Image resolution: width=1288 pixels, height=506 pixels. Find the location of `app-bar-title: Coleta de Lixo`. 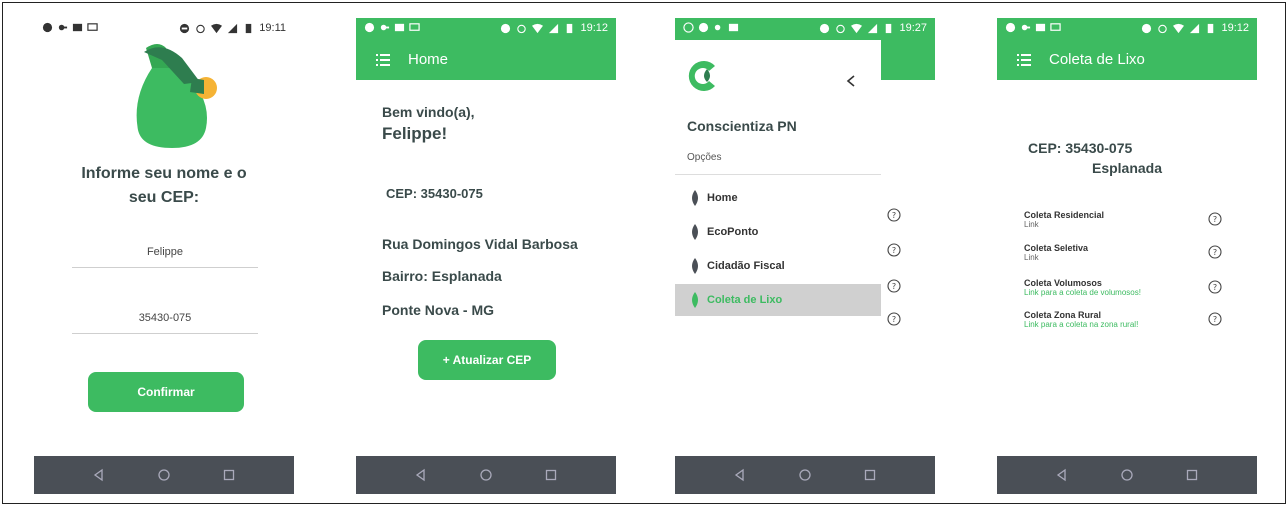

app-bar-title: Coleta de Lixo is located at coordinates (1097, 59).